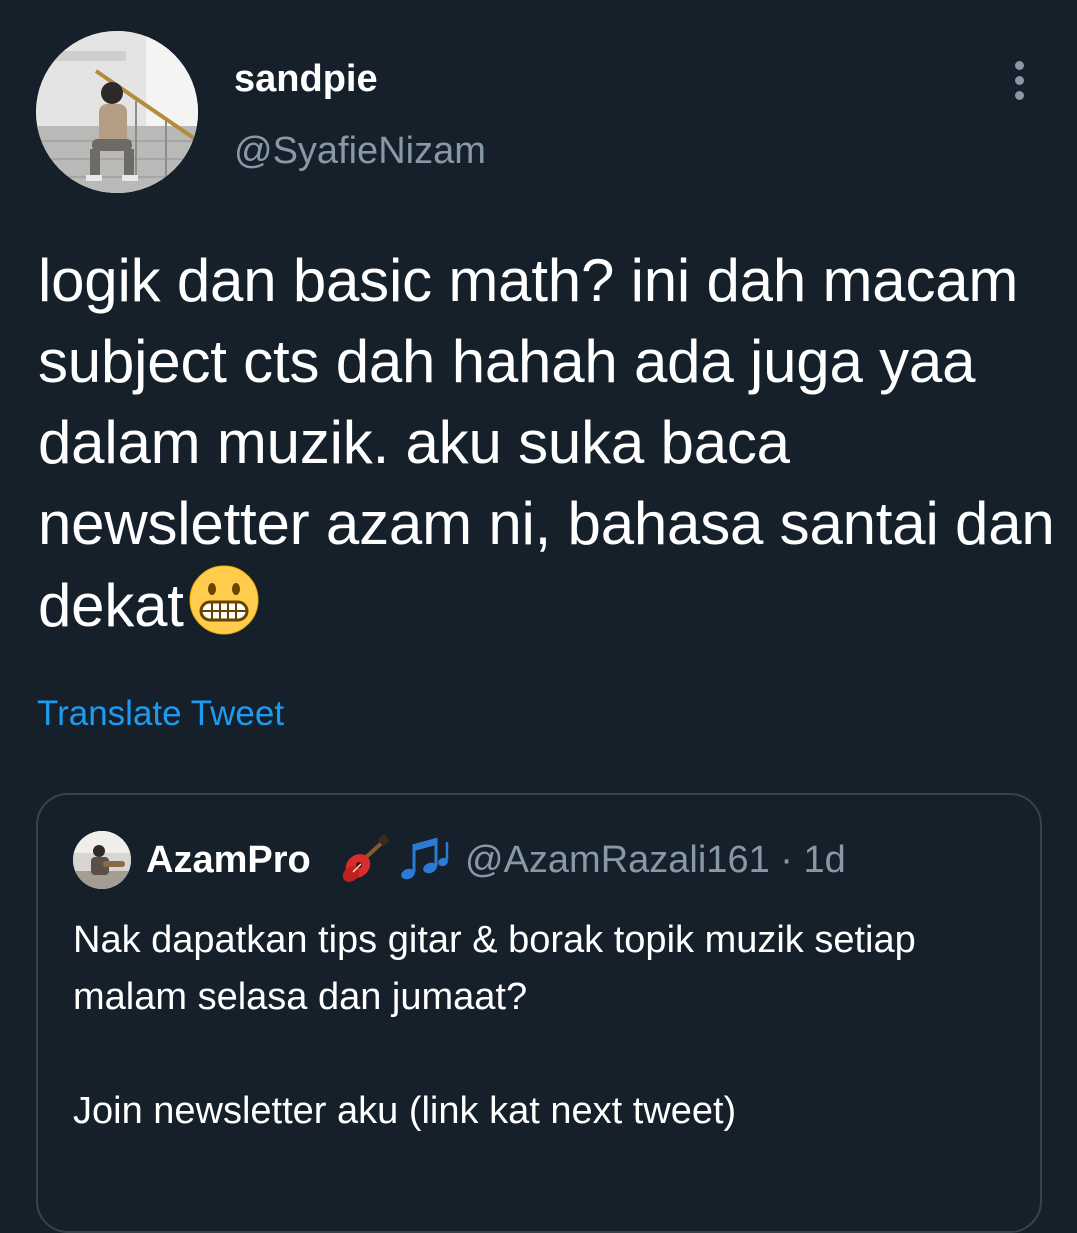 The width and height of the screenshot is (1077, 1233). I want to click on author-avatar, so click(117, 112).